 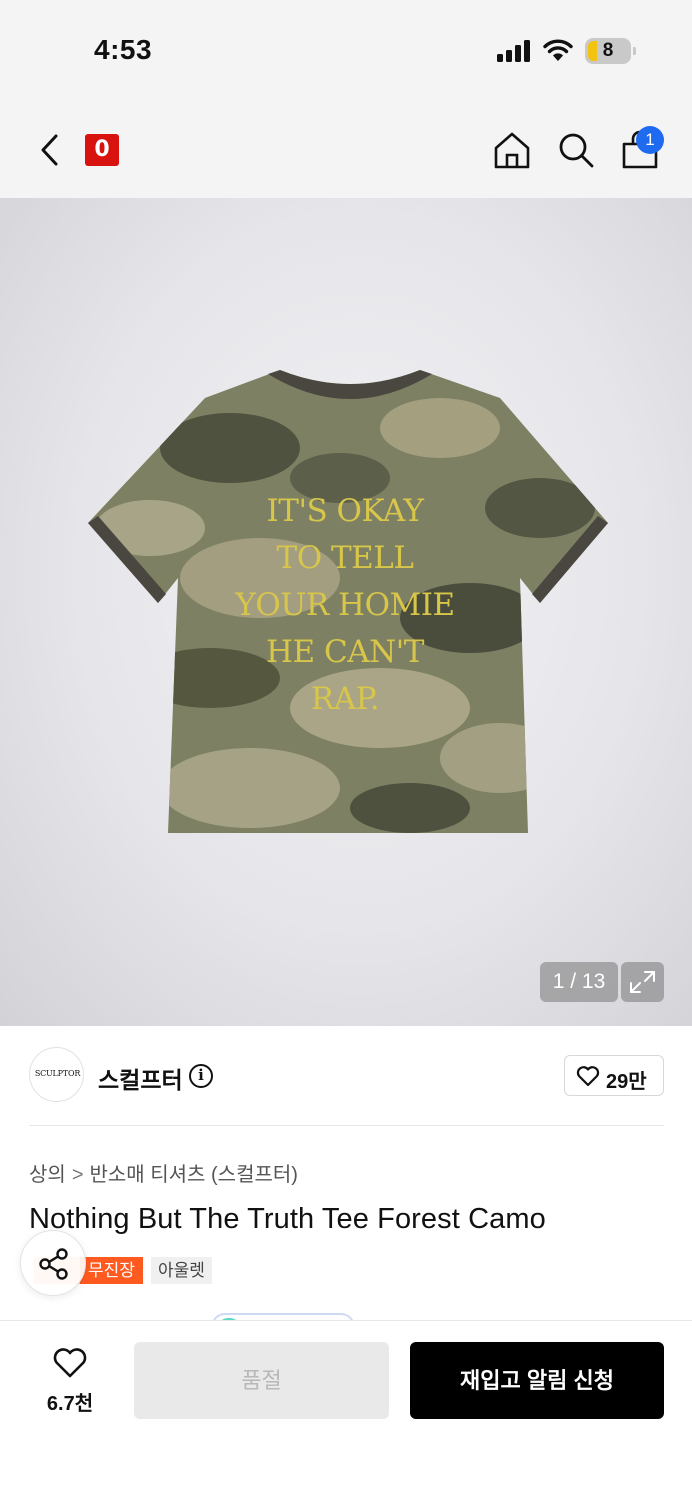 I want to click on breadcrumb: 상의 > 반소매 티셔츠 (스컬프터), so click(x=163, y=1172).